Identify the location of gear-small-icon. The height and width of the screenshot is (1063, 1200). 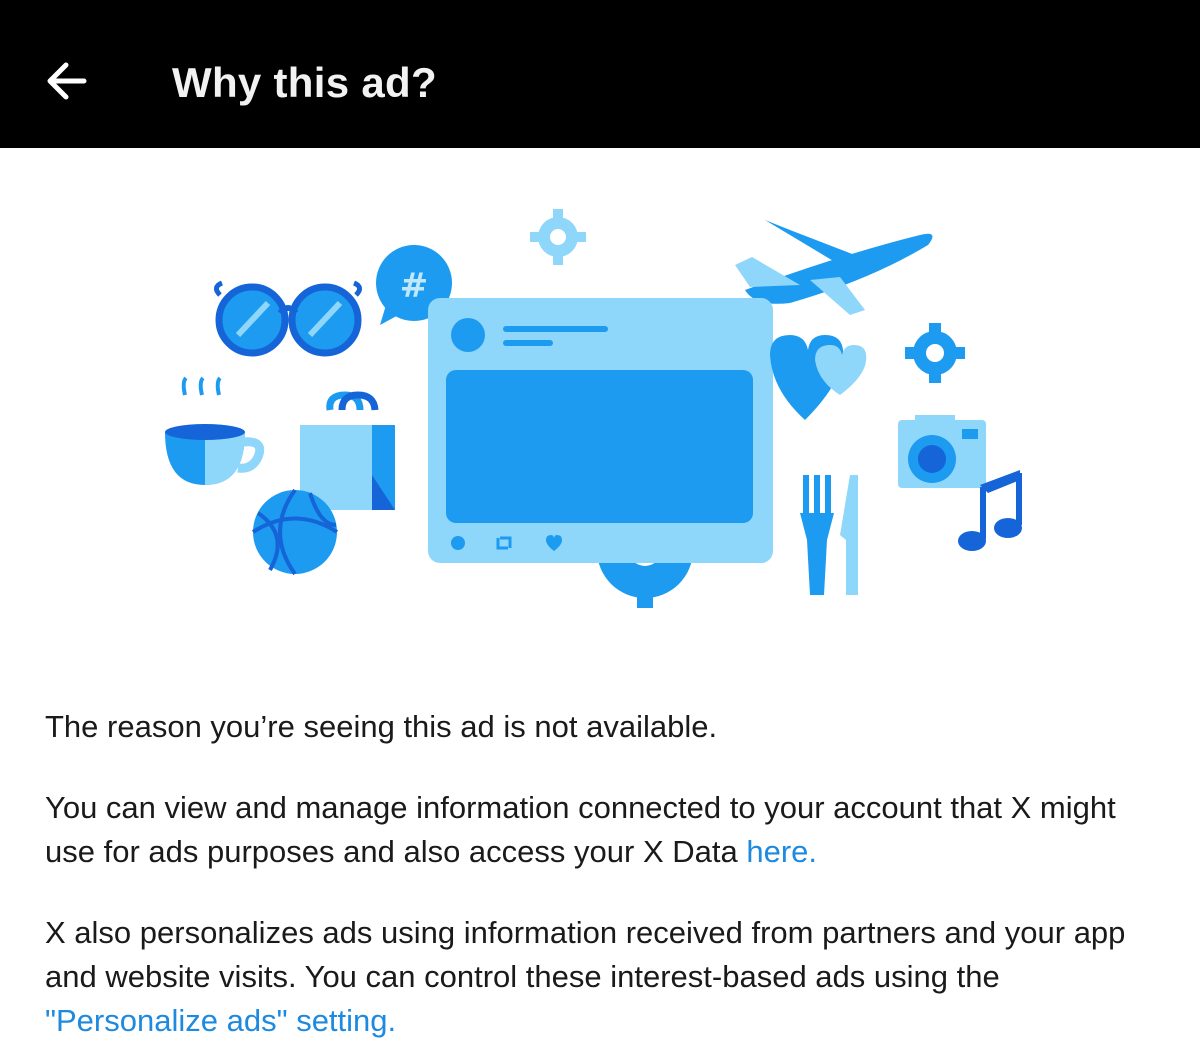
(558, 237).